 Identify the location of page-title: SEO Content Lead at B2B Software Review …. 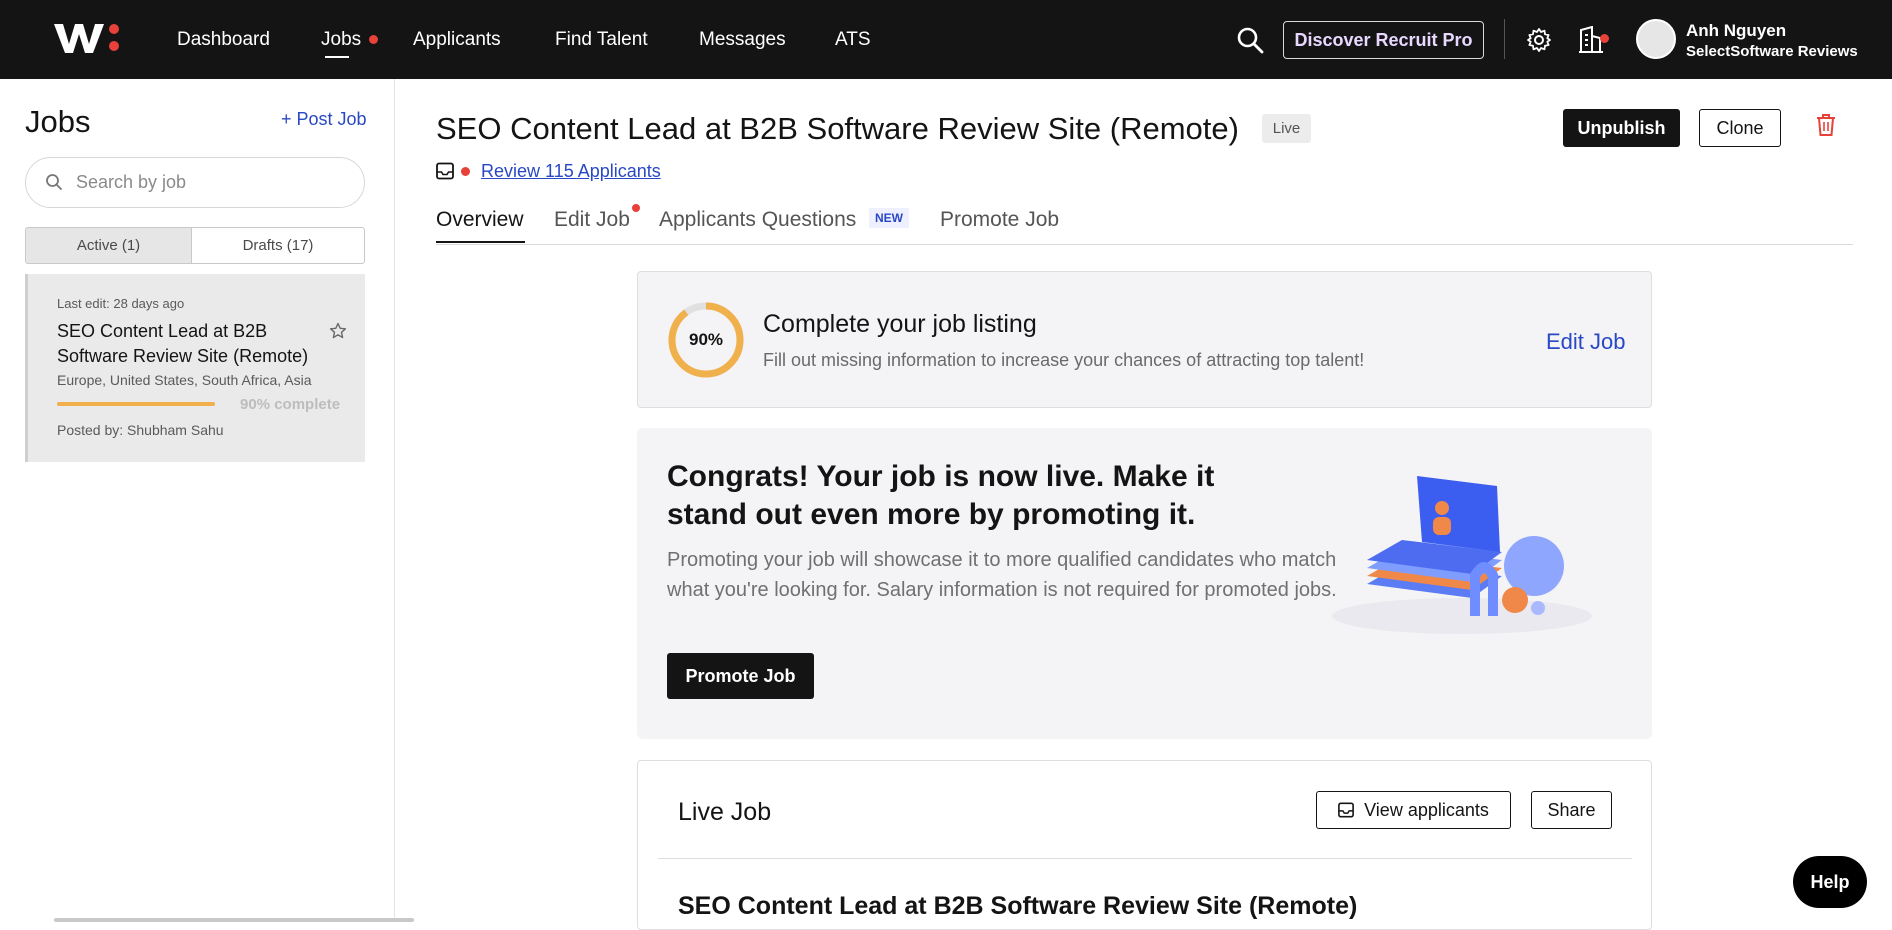
(837, 128).